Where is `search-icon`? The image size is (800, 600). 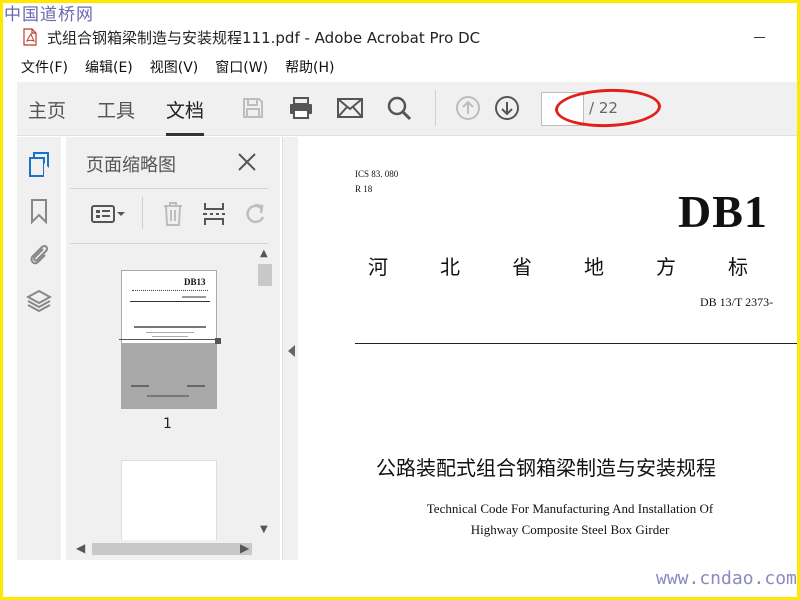
search-icon is located at coordinates (399, 108).